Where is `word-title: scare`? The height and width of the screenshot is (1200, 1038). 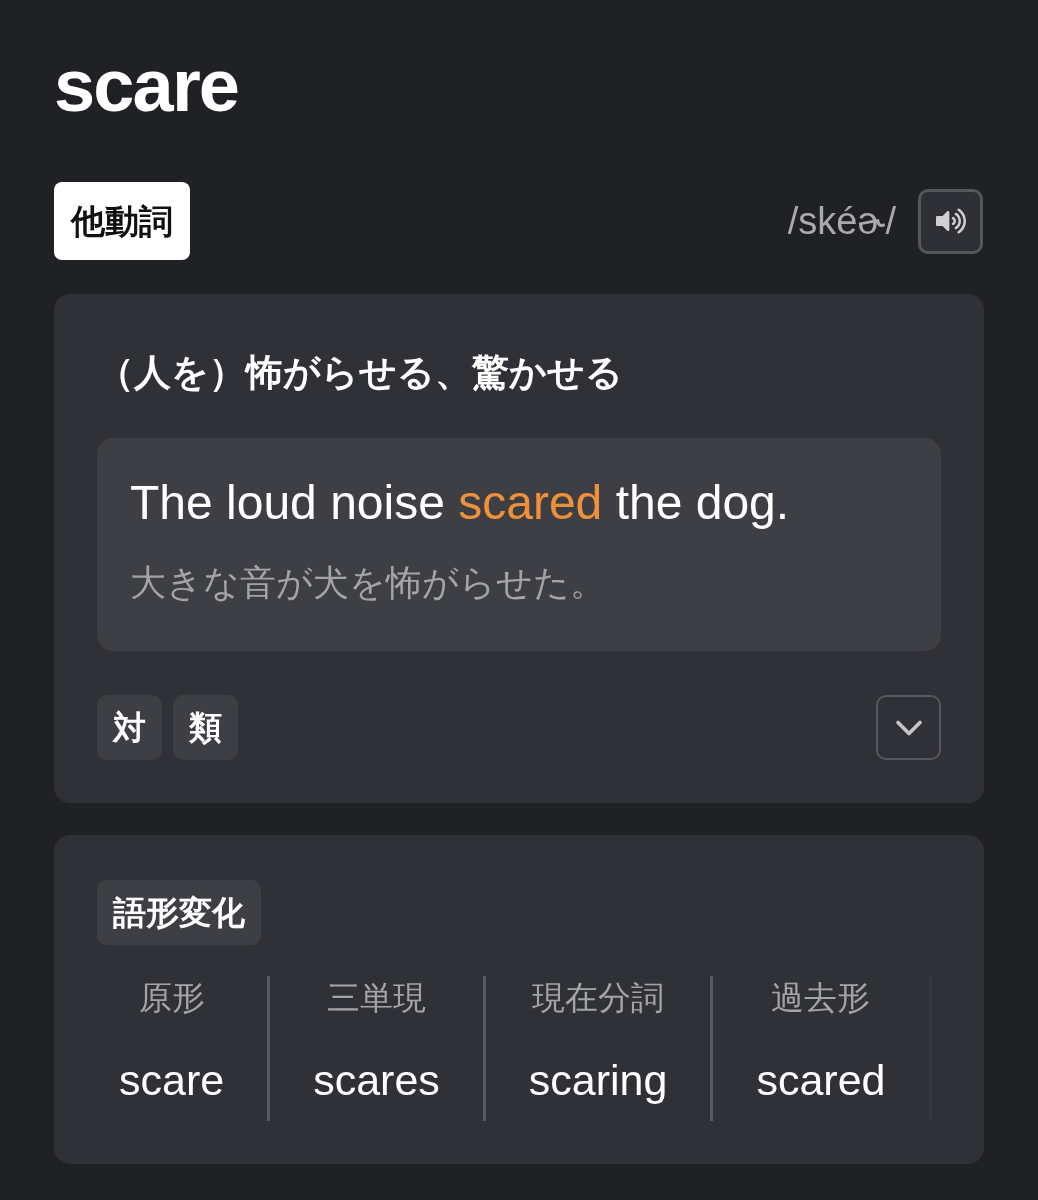
word-title: scare is located at coordinates (146, 86).